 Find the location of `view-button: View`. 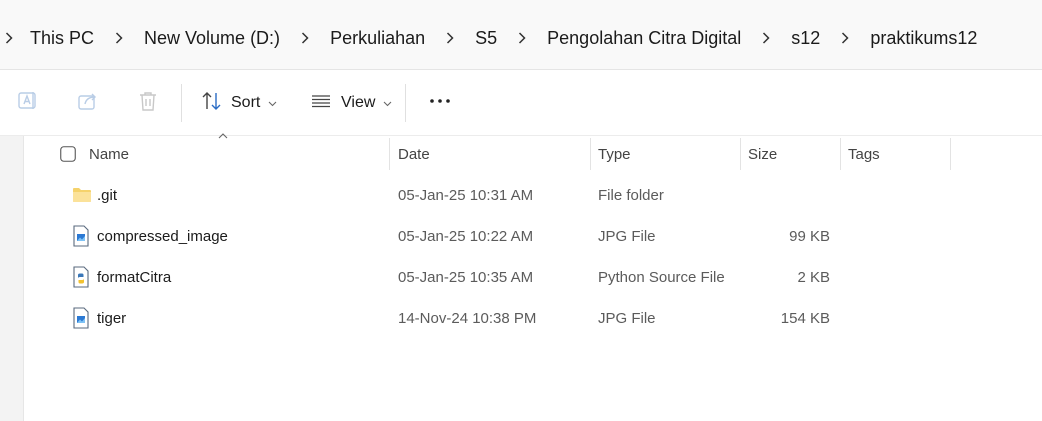

view-button: View is located at coordinates (351, 103).